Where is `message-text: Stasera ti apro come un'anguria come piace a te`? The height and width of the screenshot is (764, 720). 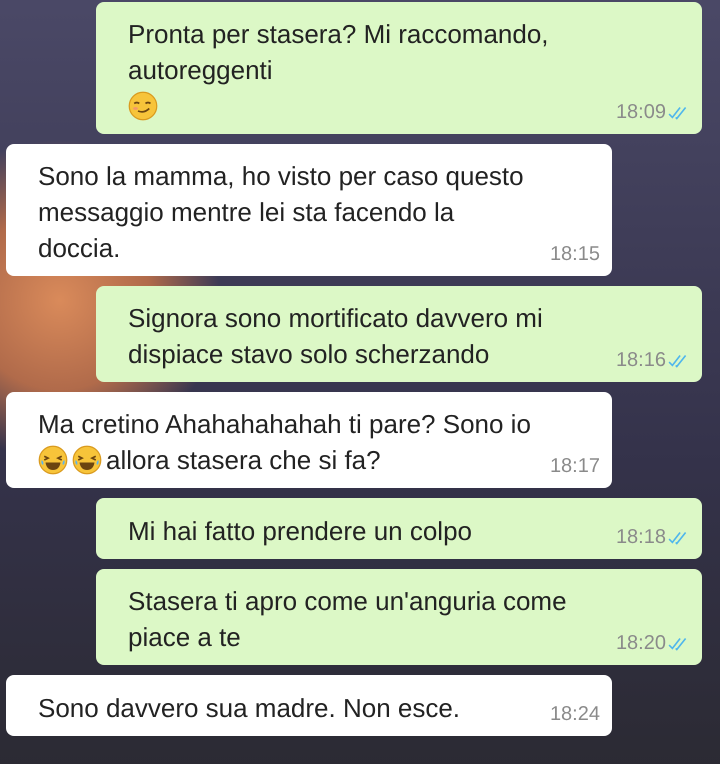
message-text: Stasera ti apro come un'anguria come piace a te is located at coordinates (348, 619).